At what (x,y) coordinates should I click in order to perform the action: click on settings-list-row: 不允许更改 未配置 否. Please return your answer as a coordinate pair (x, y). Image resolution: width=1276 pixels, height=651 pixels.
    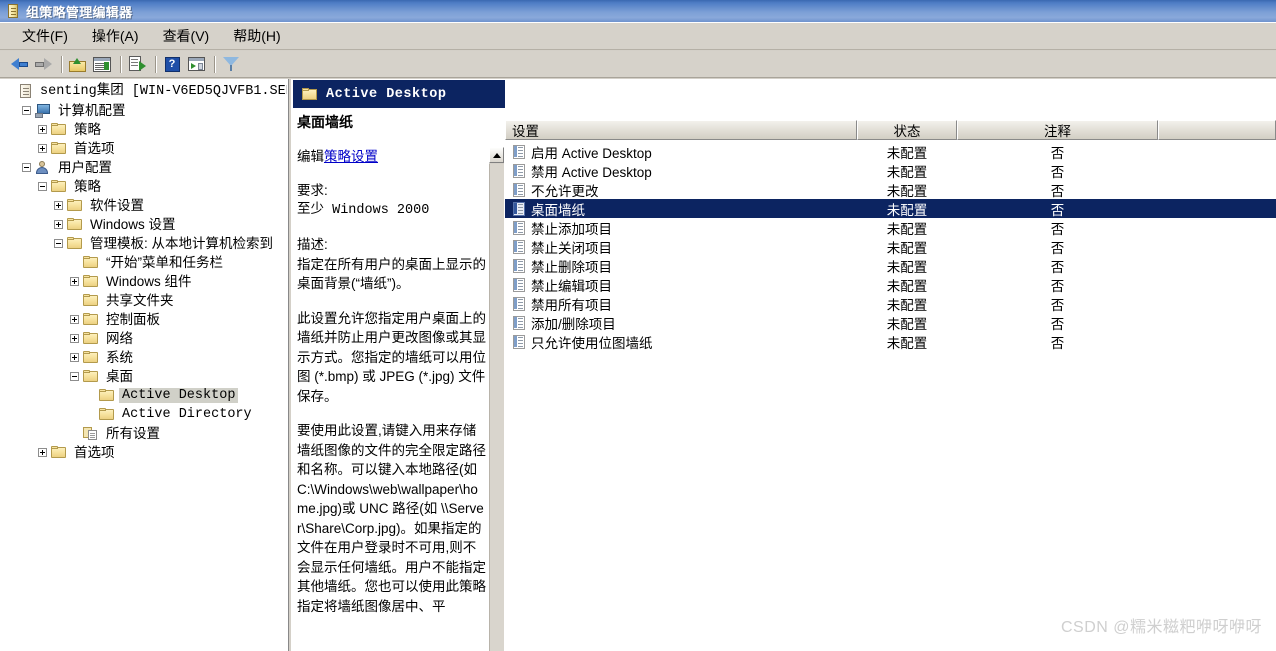
    Looking at the image, I should click on (890, 189).